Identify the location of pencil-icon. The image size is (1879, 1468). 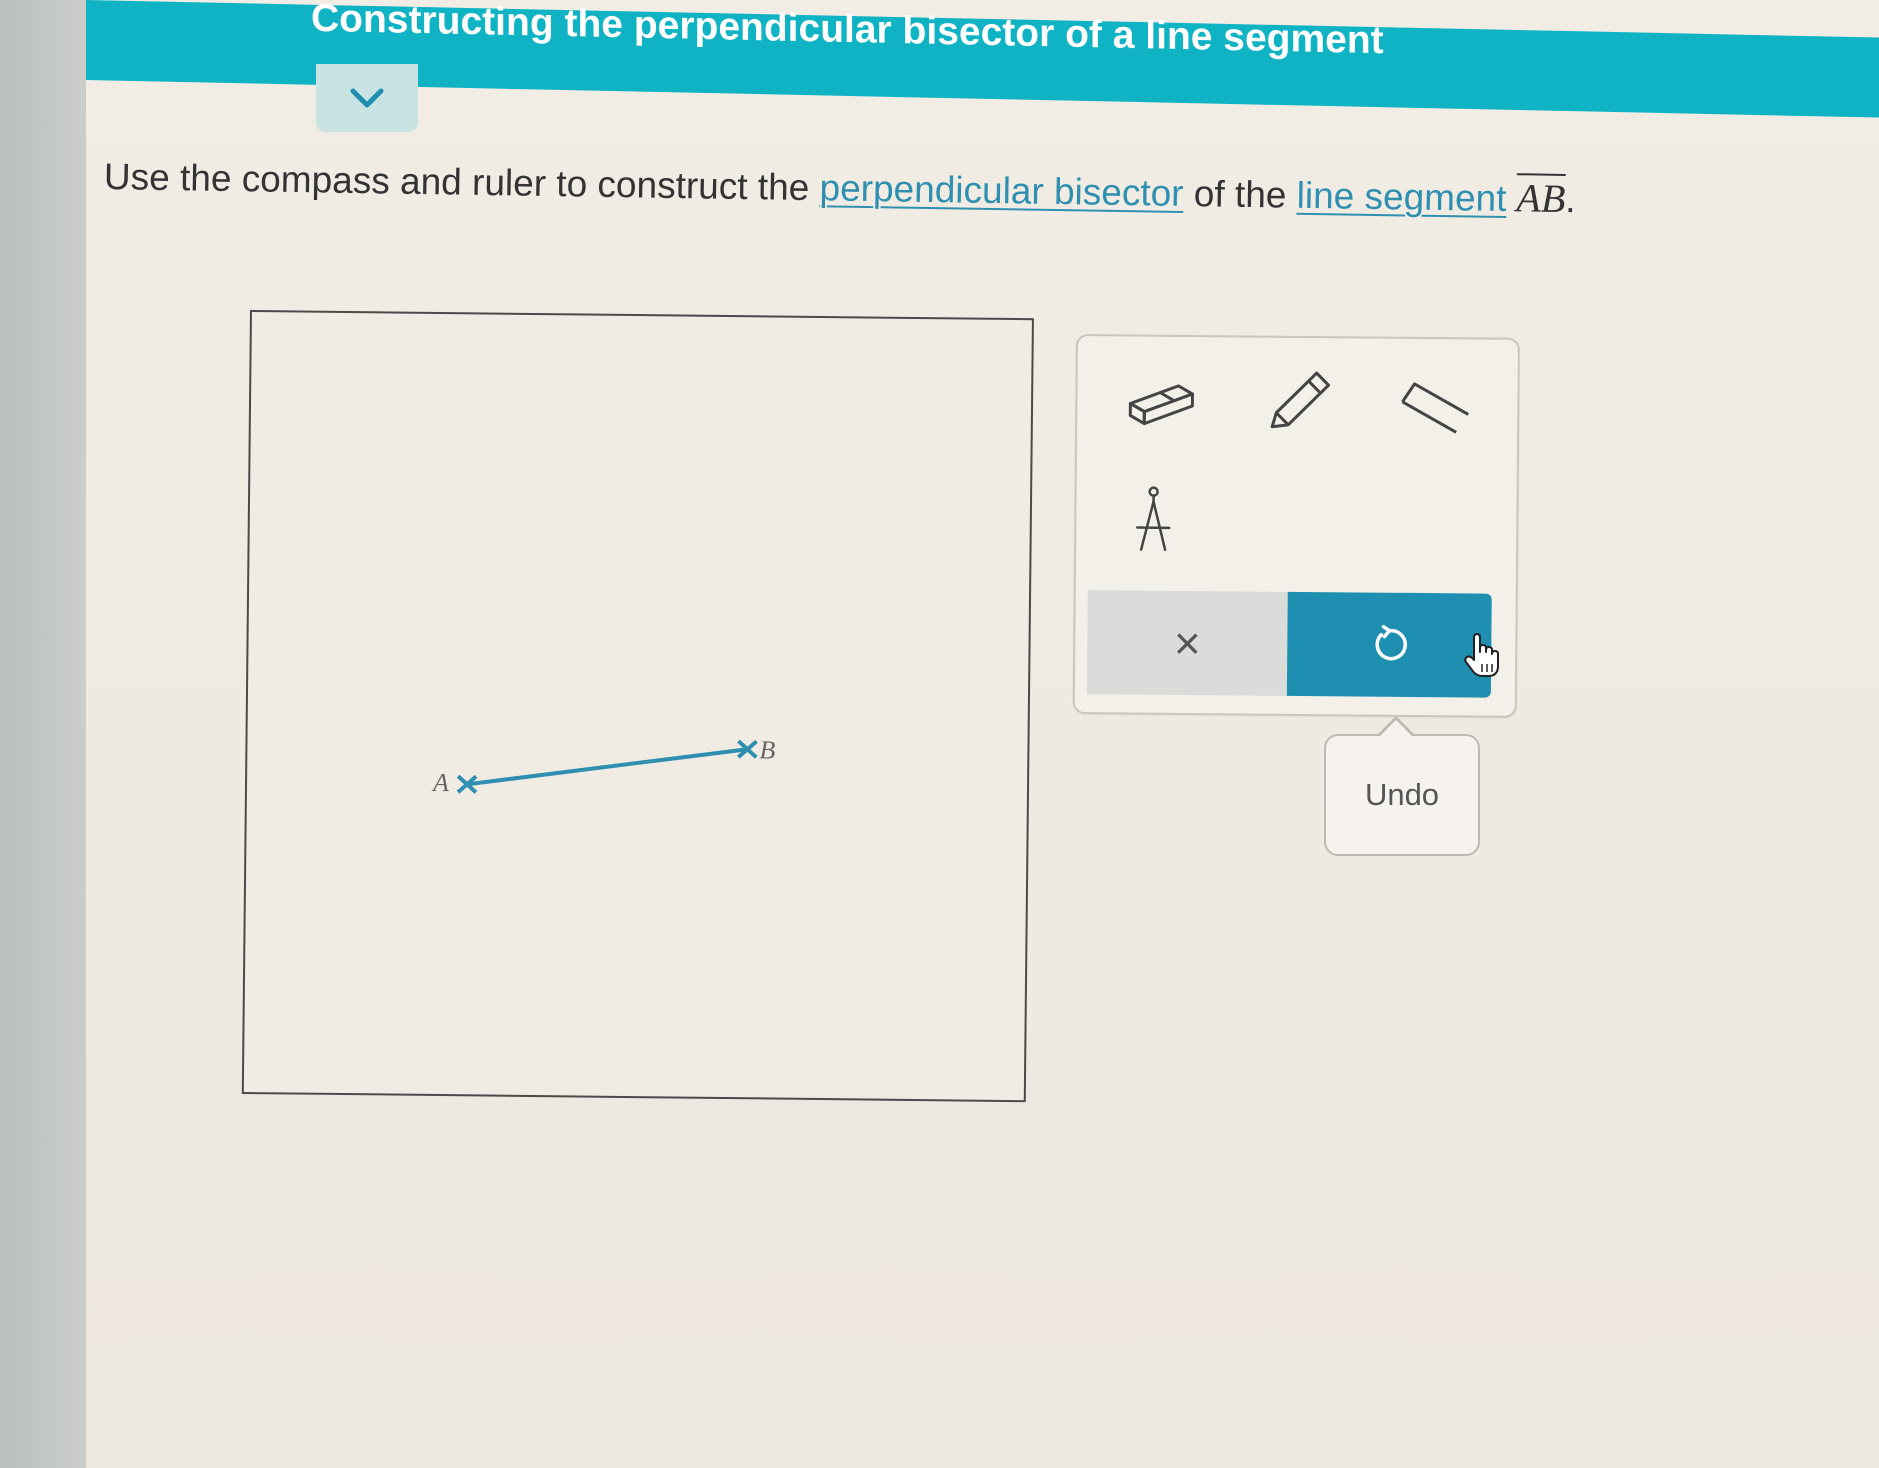
(1300, 400).